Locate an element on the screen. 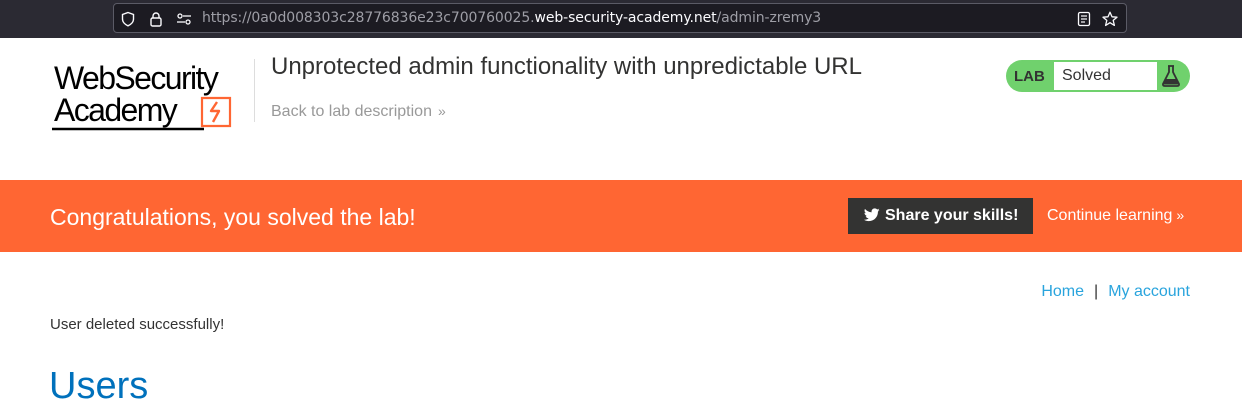  continue-learning-link: Continue learning» is located at coordinates (1115, 216).